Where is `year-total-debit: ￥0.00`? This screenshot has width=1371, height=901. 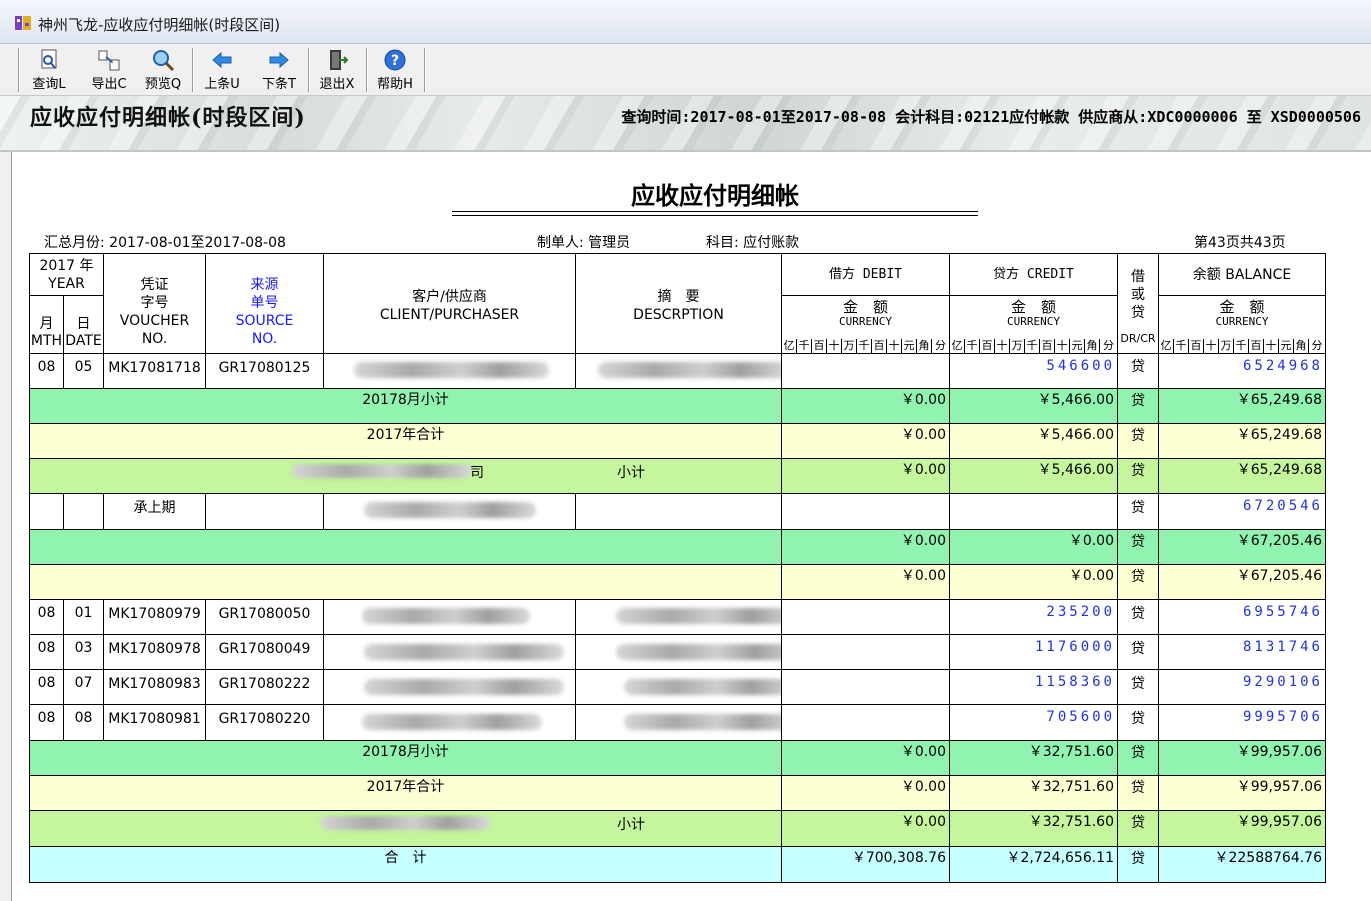
year-total-debit: ￥0.00 is located at coordinates (866, 793).